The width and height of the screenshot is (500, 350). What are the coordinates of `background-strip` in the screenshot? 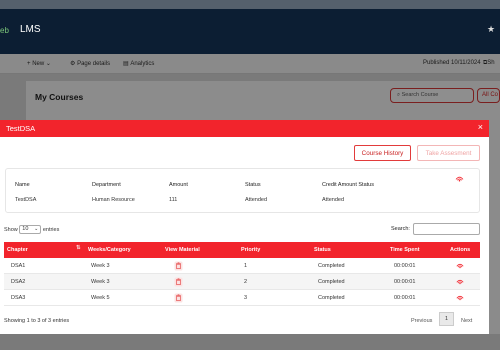 It's located at (494, 227).